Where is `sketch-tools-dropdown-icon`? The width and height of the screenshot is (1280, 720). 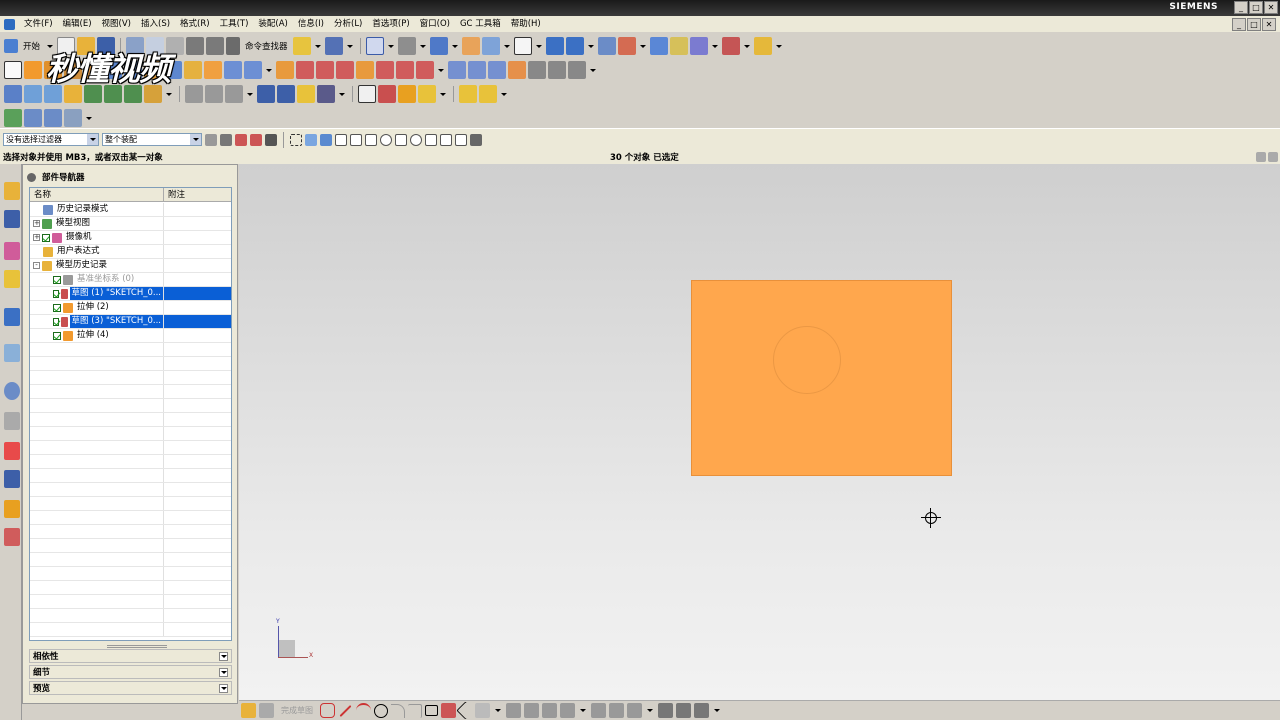
sketch-tools-dropdown-icon is located at coordinates (650, 710).